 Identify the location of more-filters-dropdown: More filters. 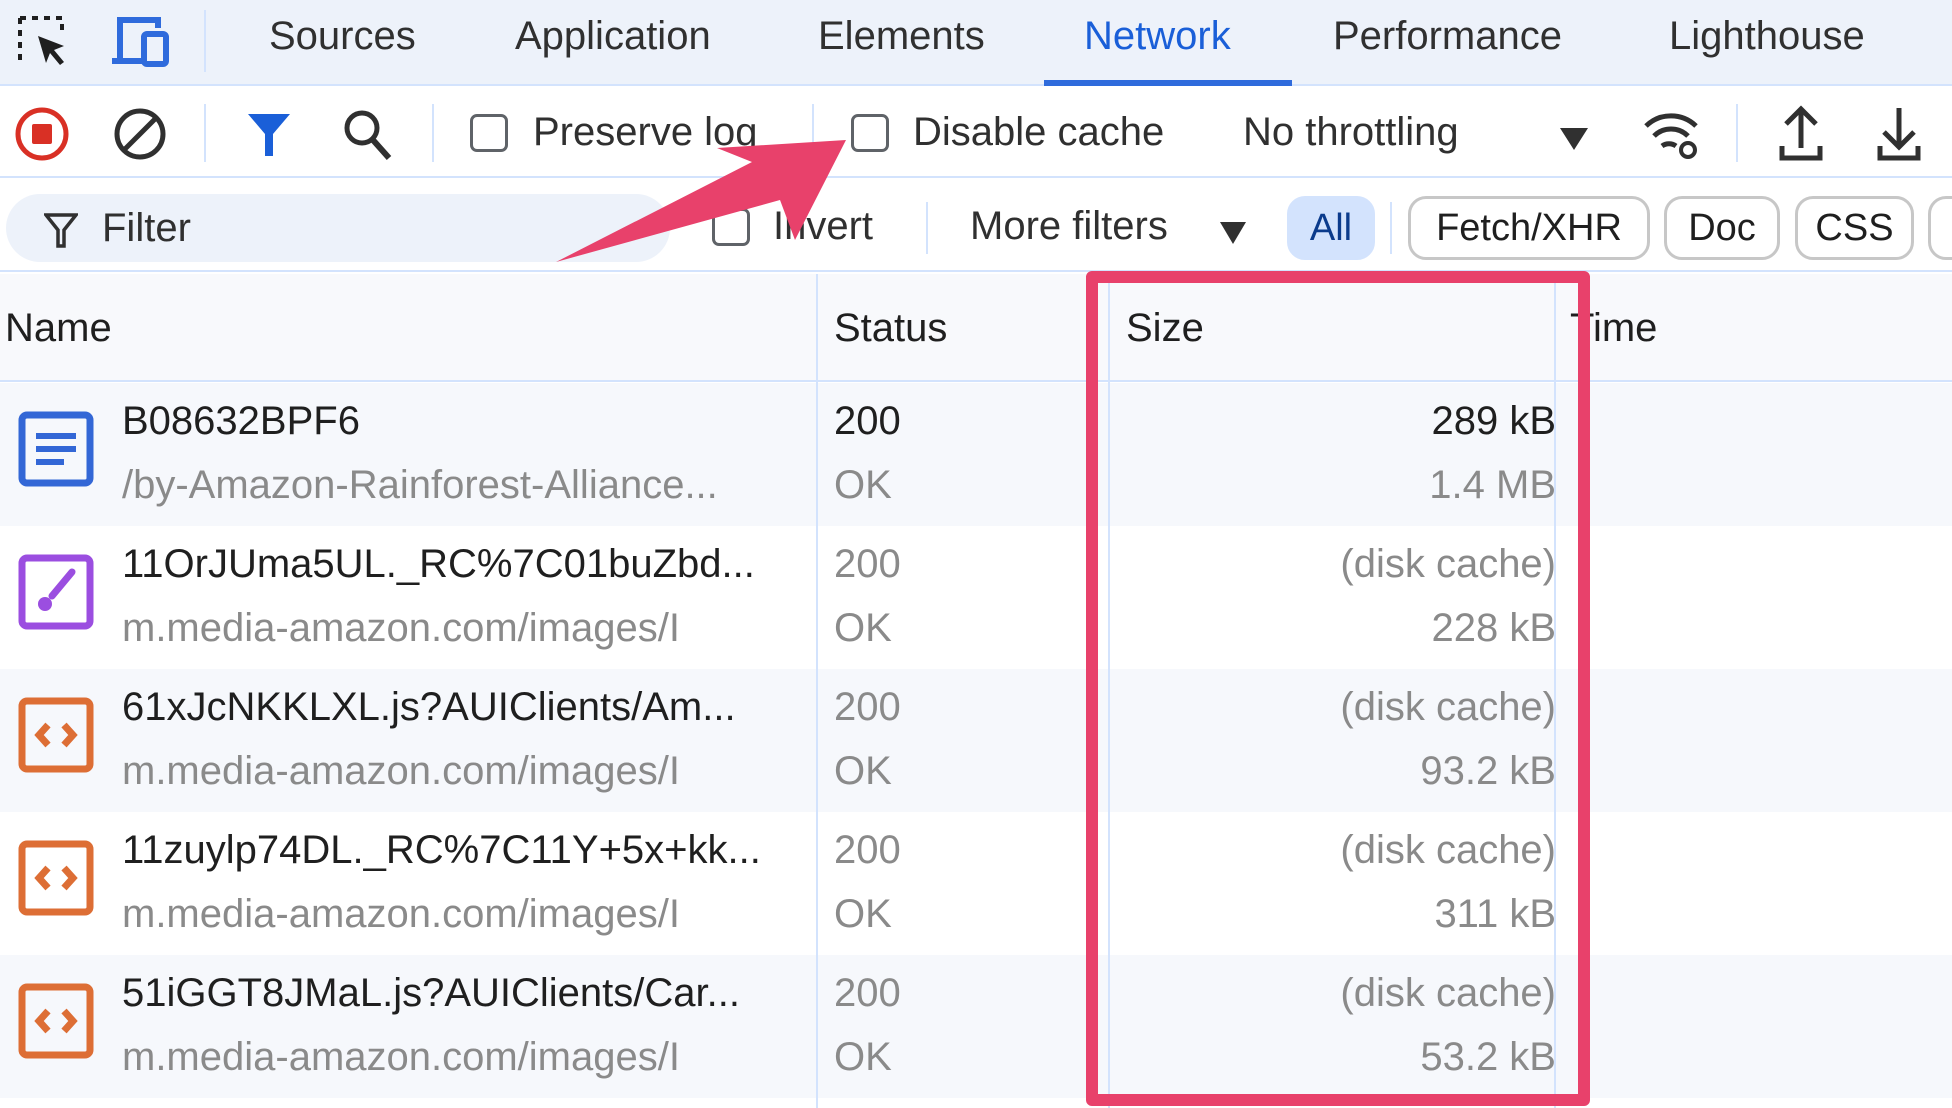
(1069, 226).